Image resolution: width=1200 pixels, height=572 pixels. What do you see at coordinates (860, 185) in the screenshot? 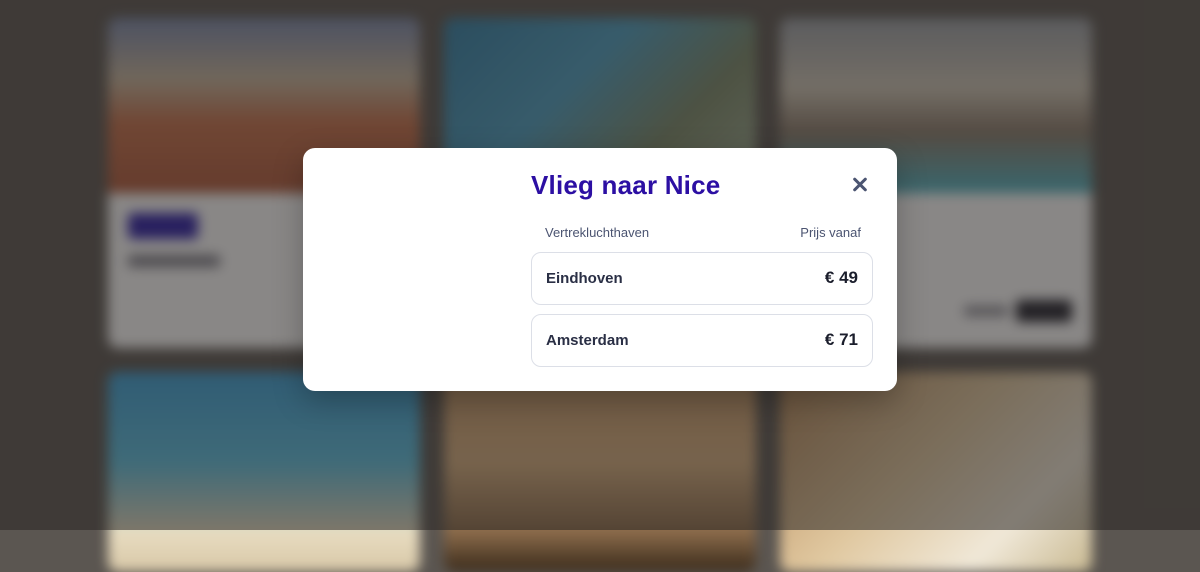
I see `close-icon` at bounding box center [860, 185].